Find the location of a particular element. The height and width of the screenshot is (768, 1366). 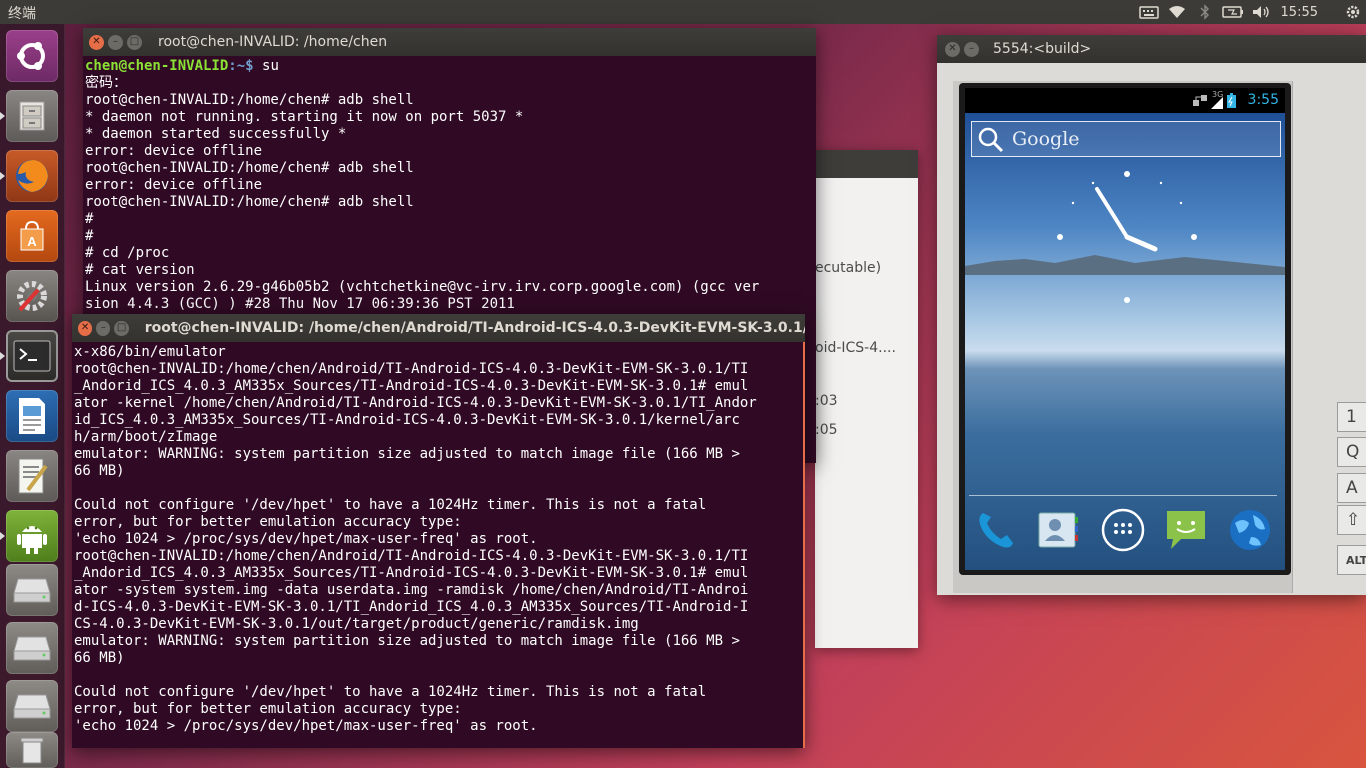

key-q: Q is located at coordinates (1351, 452).